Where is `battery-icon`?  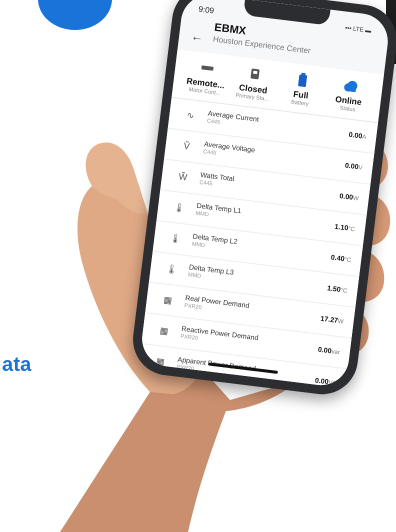 battery-icon is located at coordinates (302, 80).